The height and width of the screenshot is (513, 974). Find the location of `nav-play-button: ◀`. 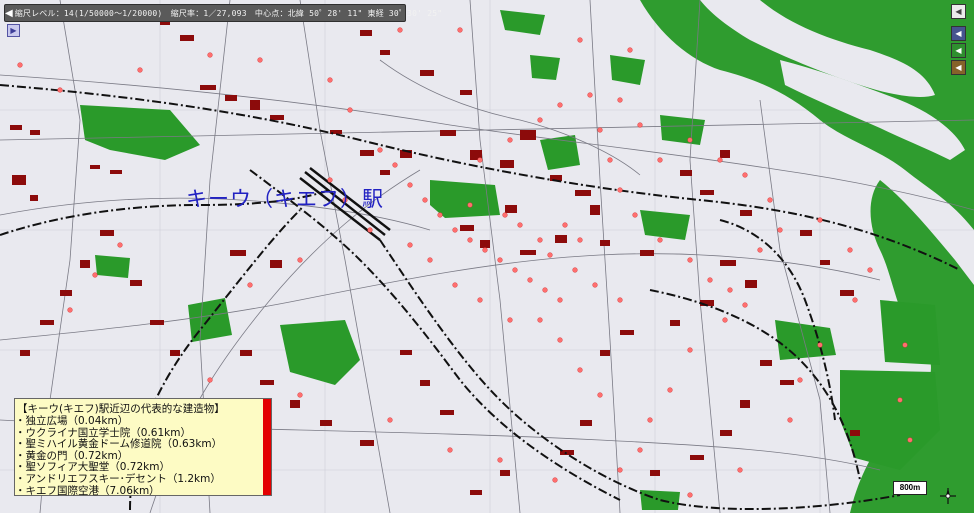

nav-play-button: ◀ is located at coordinates (958, 50).